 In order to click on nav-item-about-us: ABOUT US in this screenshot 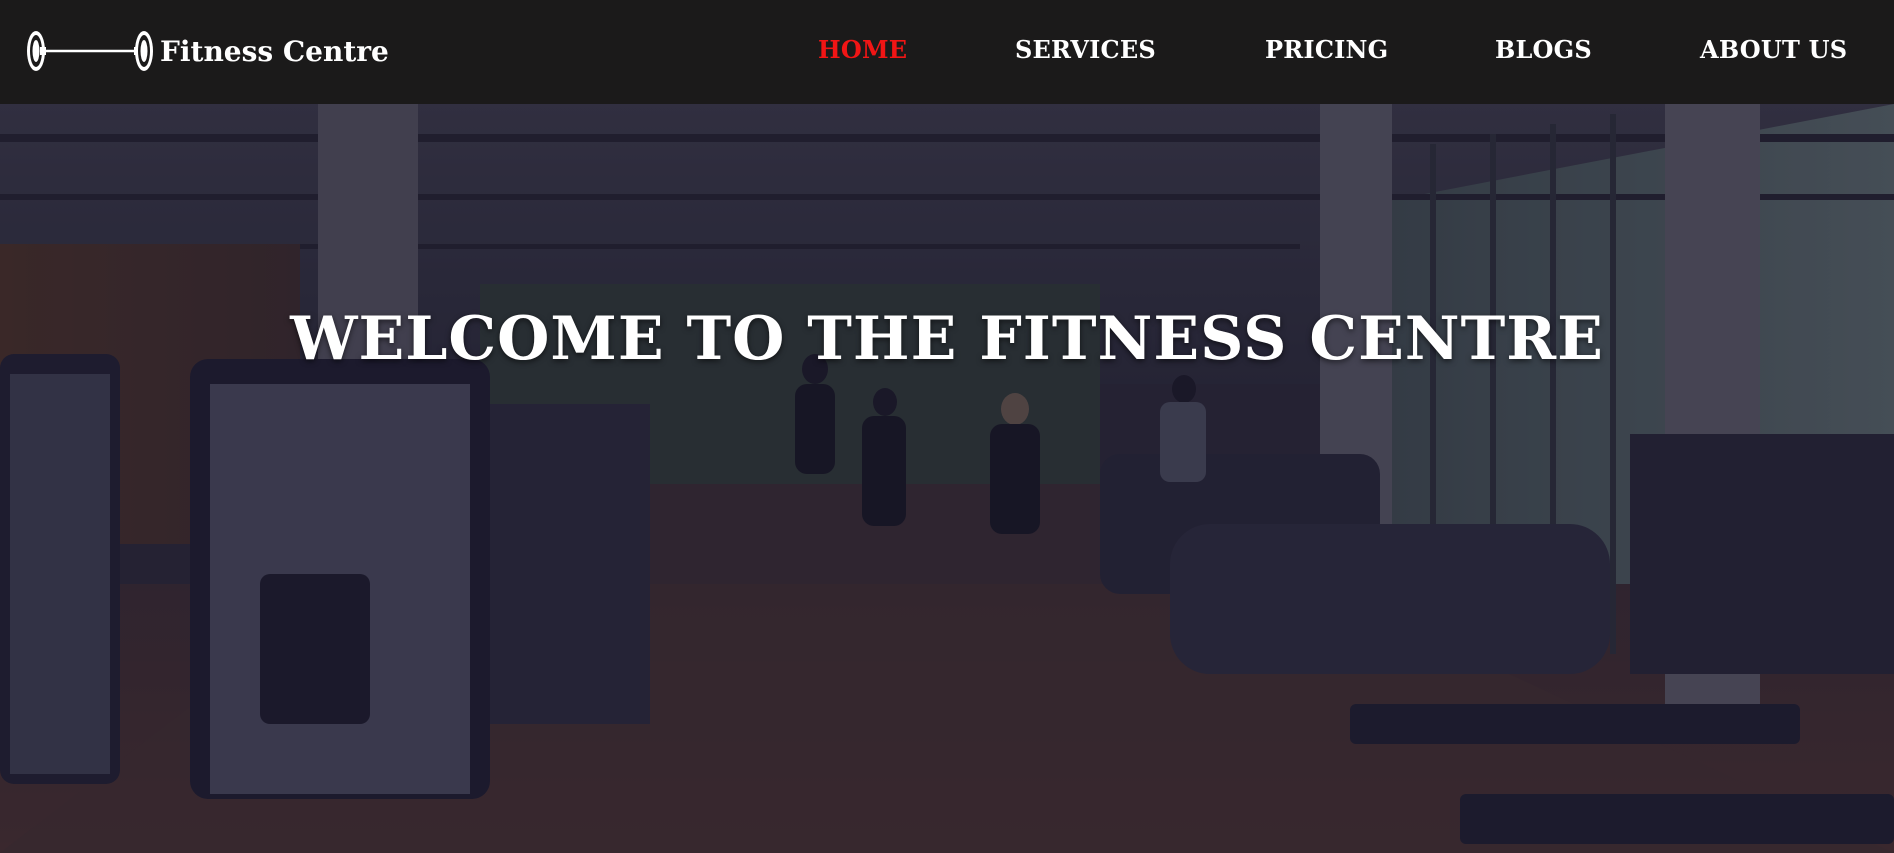, I will do `click(1773, 49)`.